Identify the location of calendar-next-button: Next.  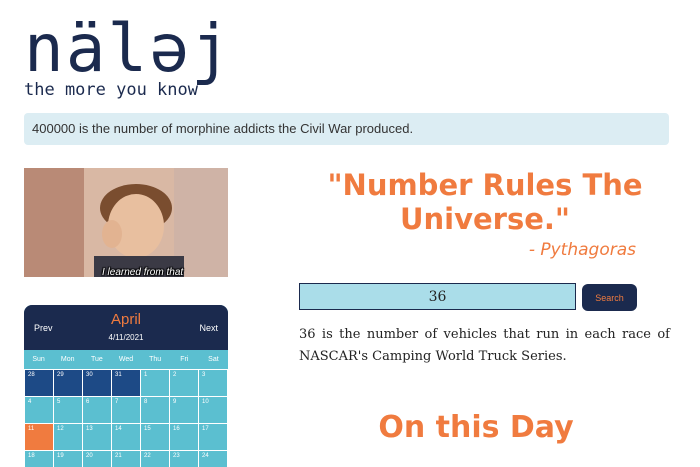
(208, 328).